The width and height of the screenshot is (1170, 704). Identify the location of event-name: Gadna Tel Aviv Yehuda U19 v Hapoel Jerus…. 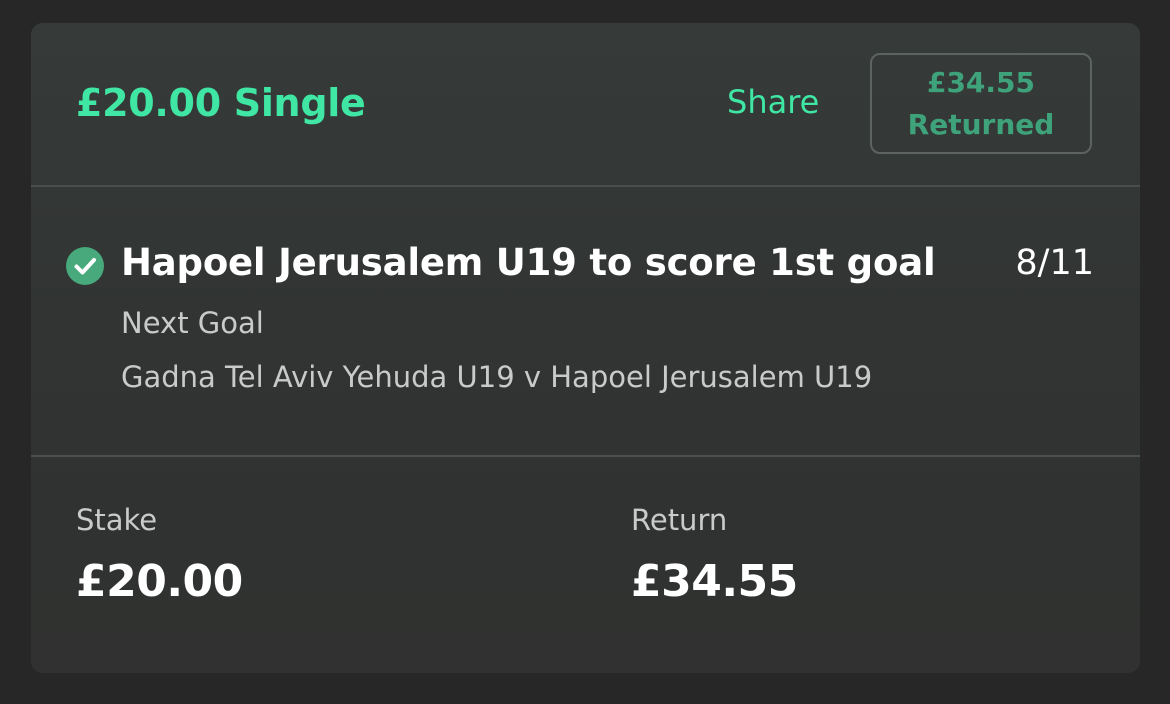
(497, 377).